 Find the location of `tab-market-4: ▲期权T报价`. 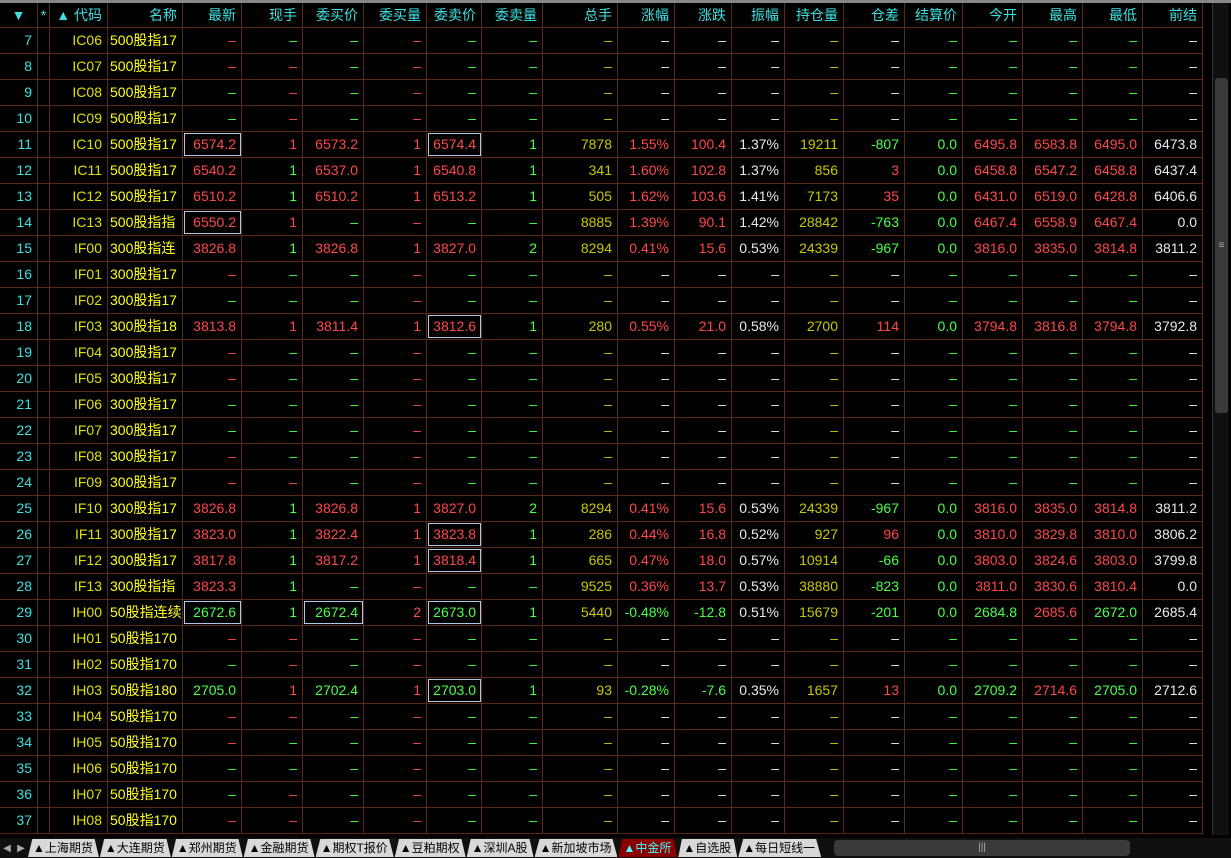

tab-market-4: ▲期权T报价 is located at coordinates (354, 848).